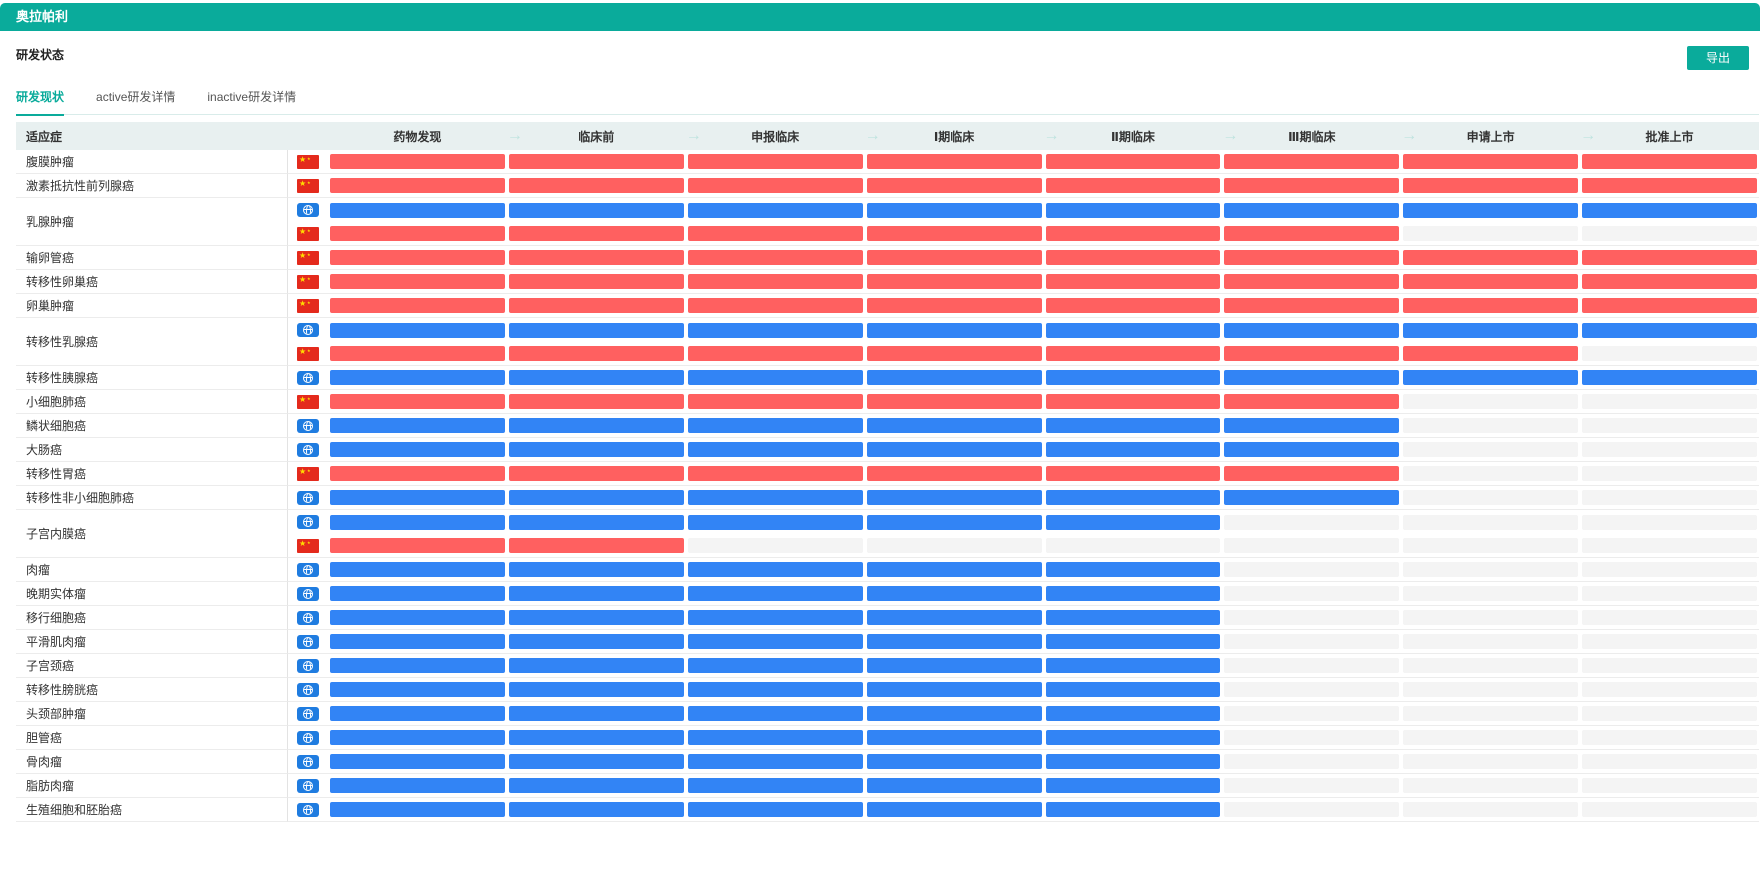 The width and height of the screenshot is (1760, 894). What do you see at coordinates (135, 101) in the screenshot?
I see `tab-active-details: active研发详情` at bounding box center [135, 101].